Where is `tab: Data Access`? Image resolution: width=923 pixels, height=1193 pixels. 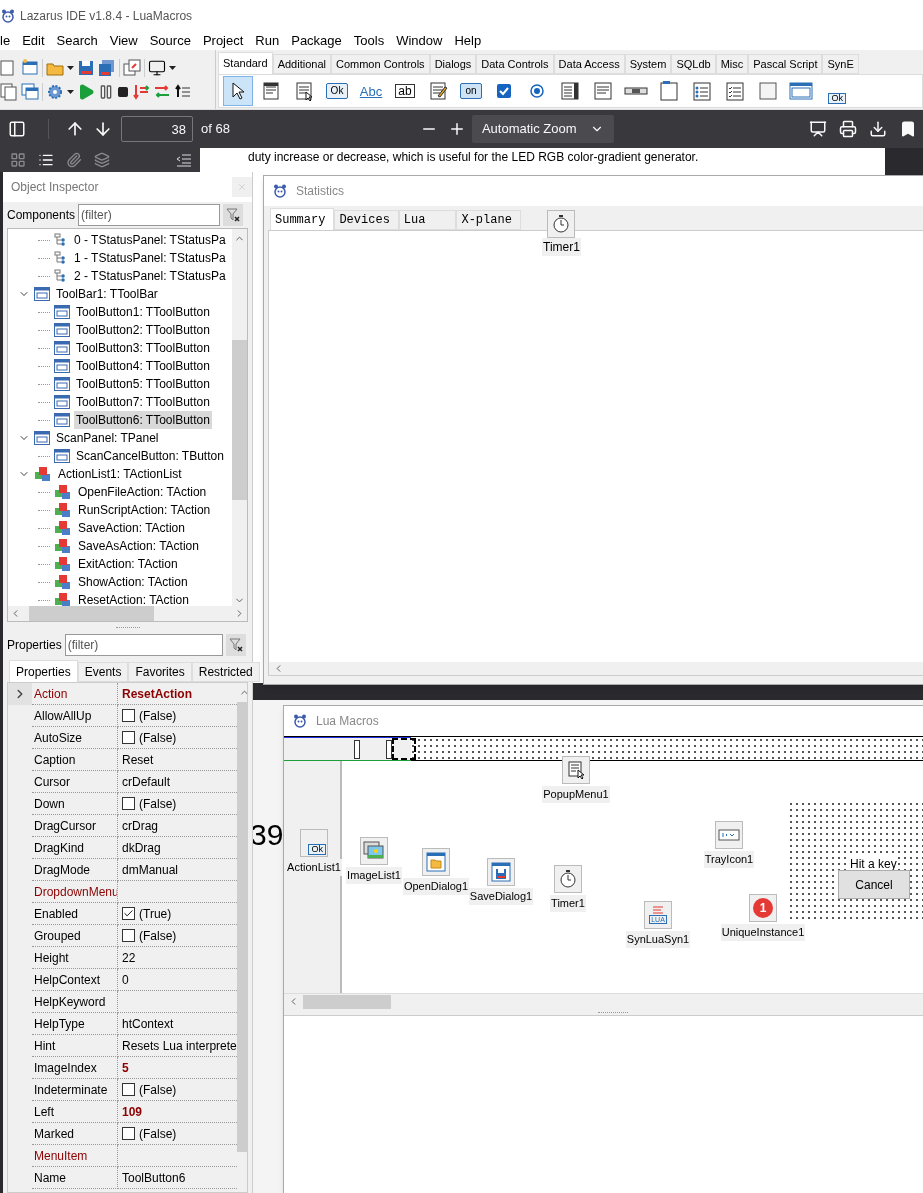
tab: Data Access is located at coordinates (589, 64).